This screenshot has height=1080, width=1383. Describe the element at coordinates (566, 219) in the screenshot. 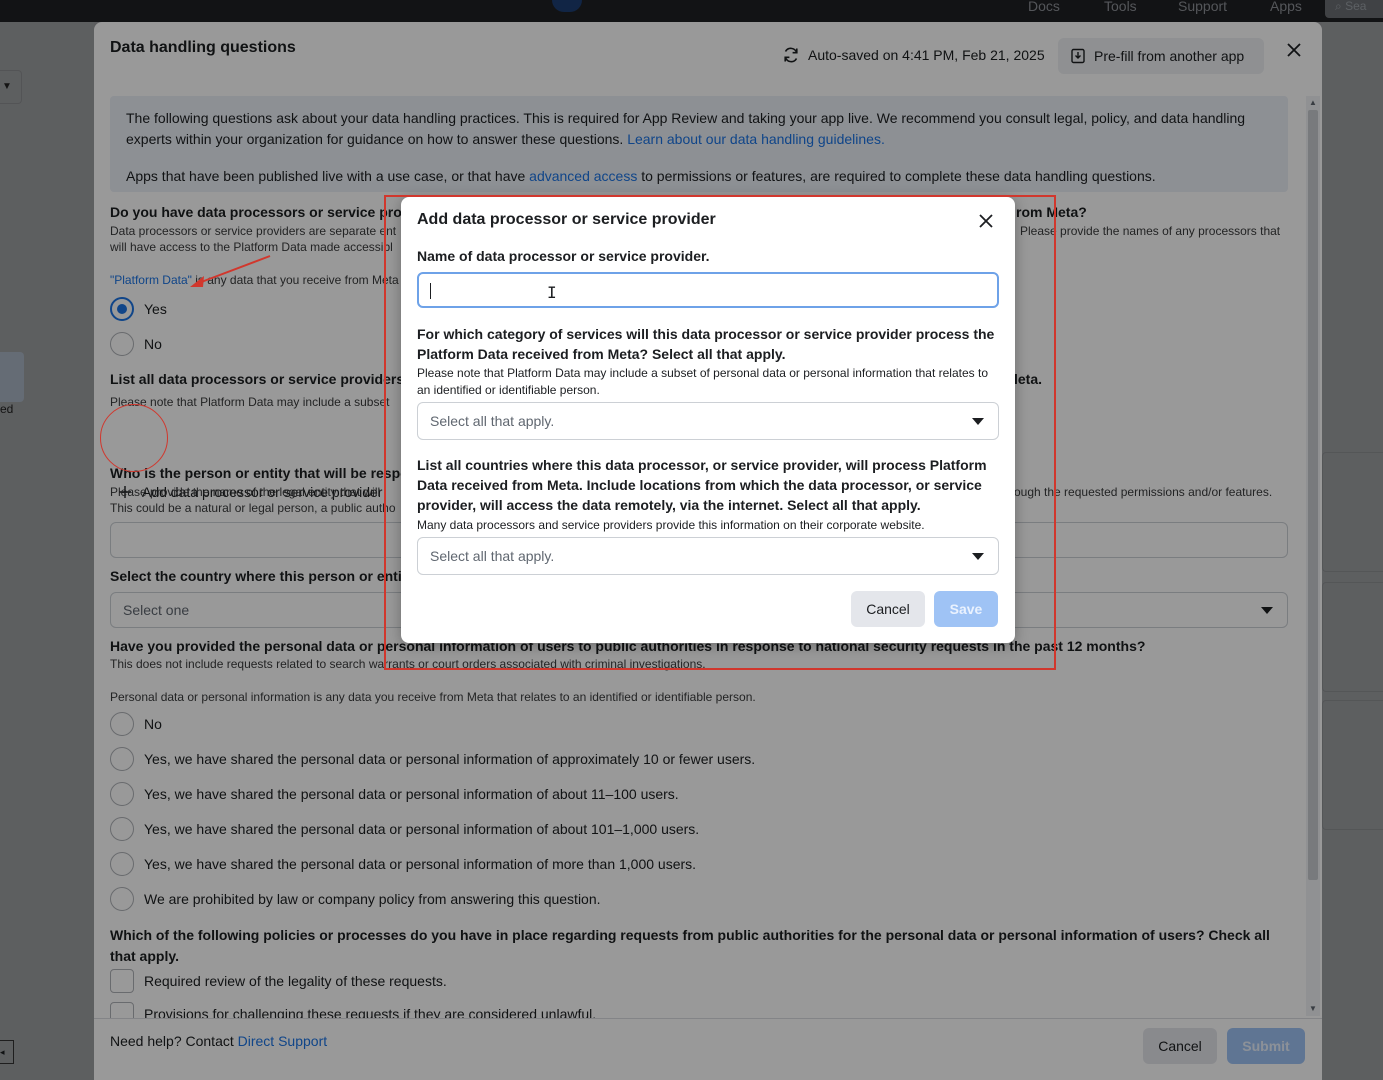

I see `modal-title: Add data processor or service provider` at that location.